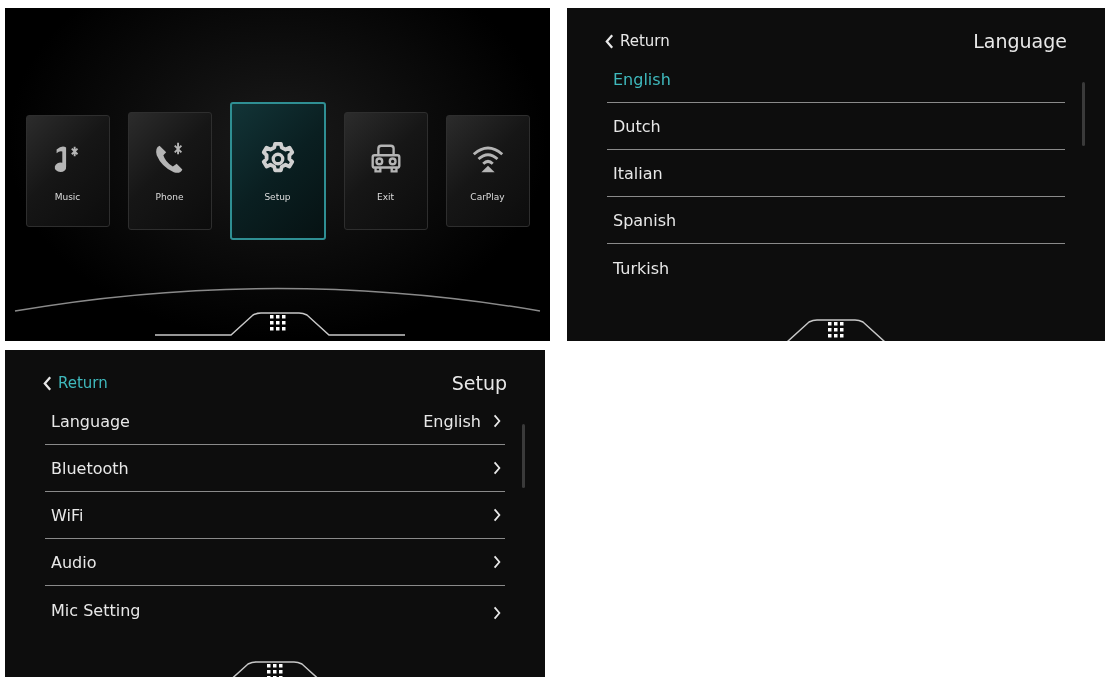 The width and height of the screenshot is (1105, 677). I want to click on tile-label: Phone, so click(169, 197).